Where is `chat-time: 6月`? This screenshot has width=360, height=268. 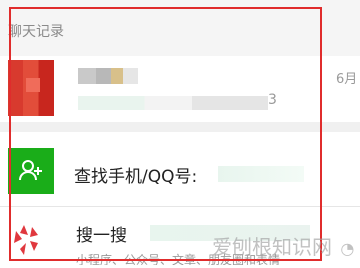 chat-time: 6月 is located at coordinates (347, 79).